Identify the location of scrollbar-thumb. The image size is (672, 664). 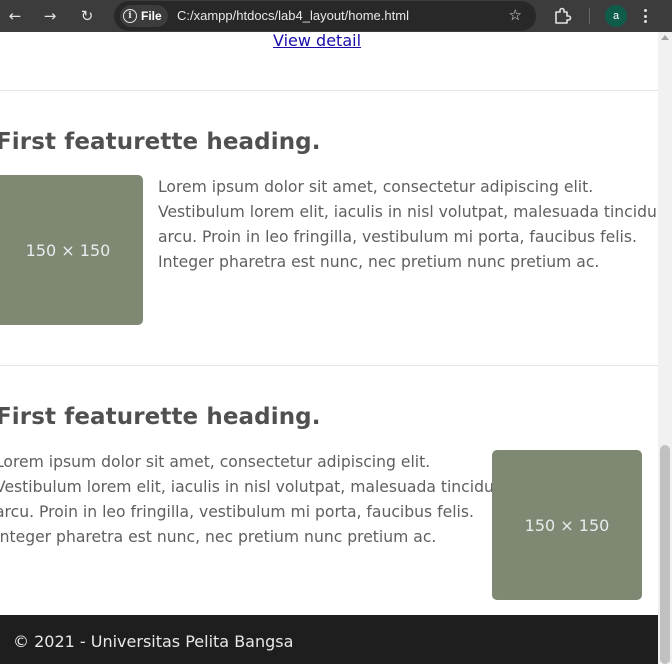
(665, 554).